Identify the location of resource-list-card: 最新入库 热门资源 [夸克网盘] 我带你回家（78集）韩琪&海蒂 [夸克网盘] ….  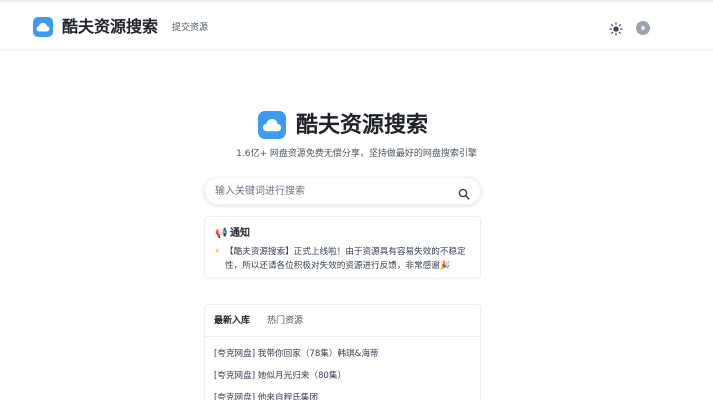
(342, 352).